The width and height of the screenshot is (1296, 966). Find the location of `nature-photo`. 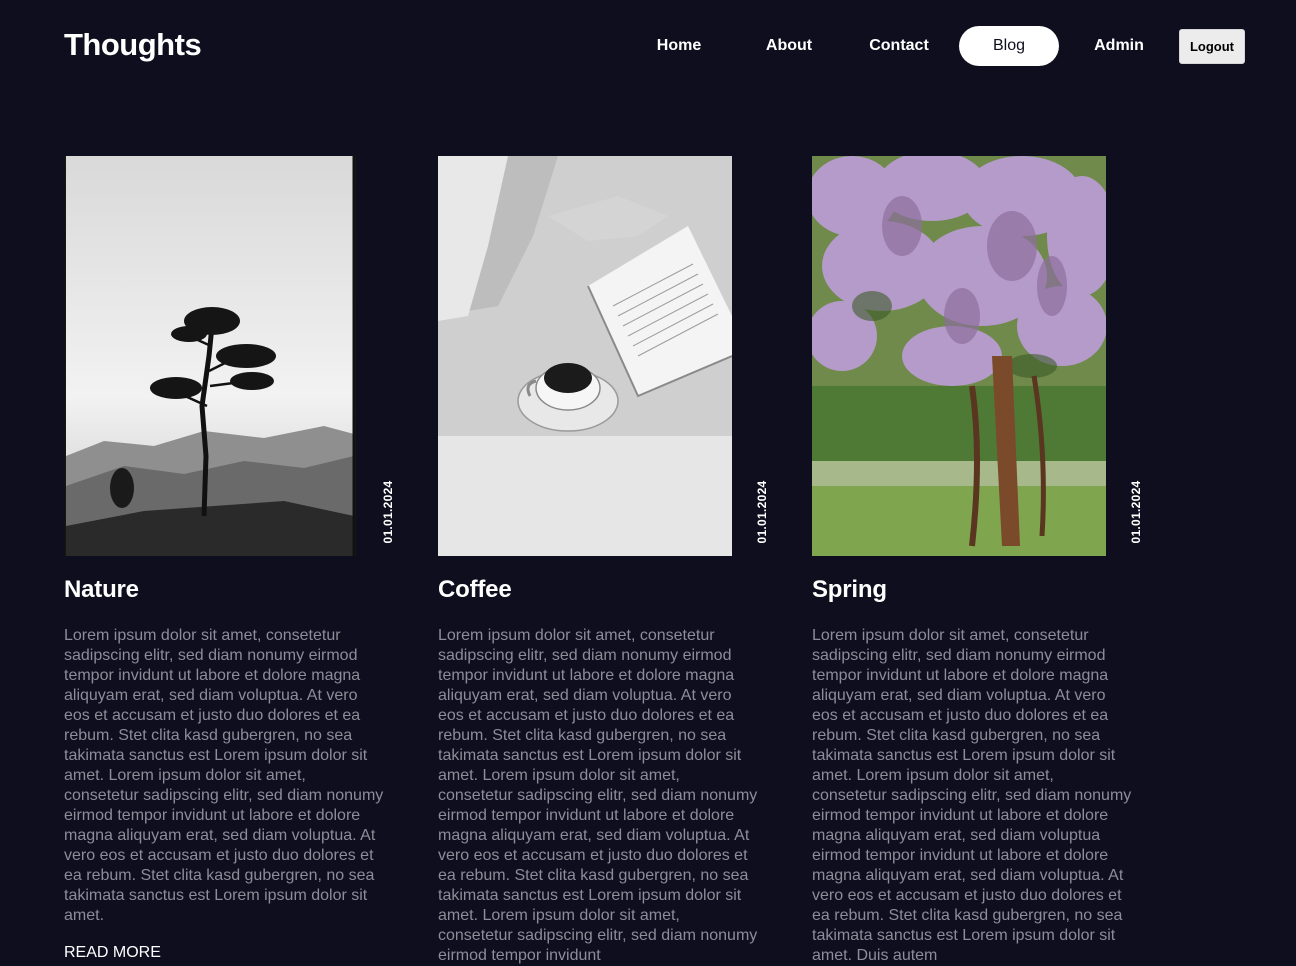

nature-photo is located at coordinates (210, 356).